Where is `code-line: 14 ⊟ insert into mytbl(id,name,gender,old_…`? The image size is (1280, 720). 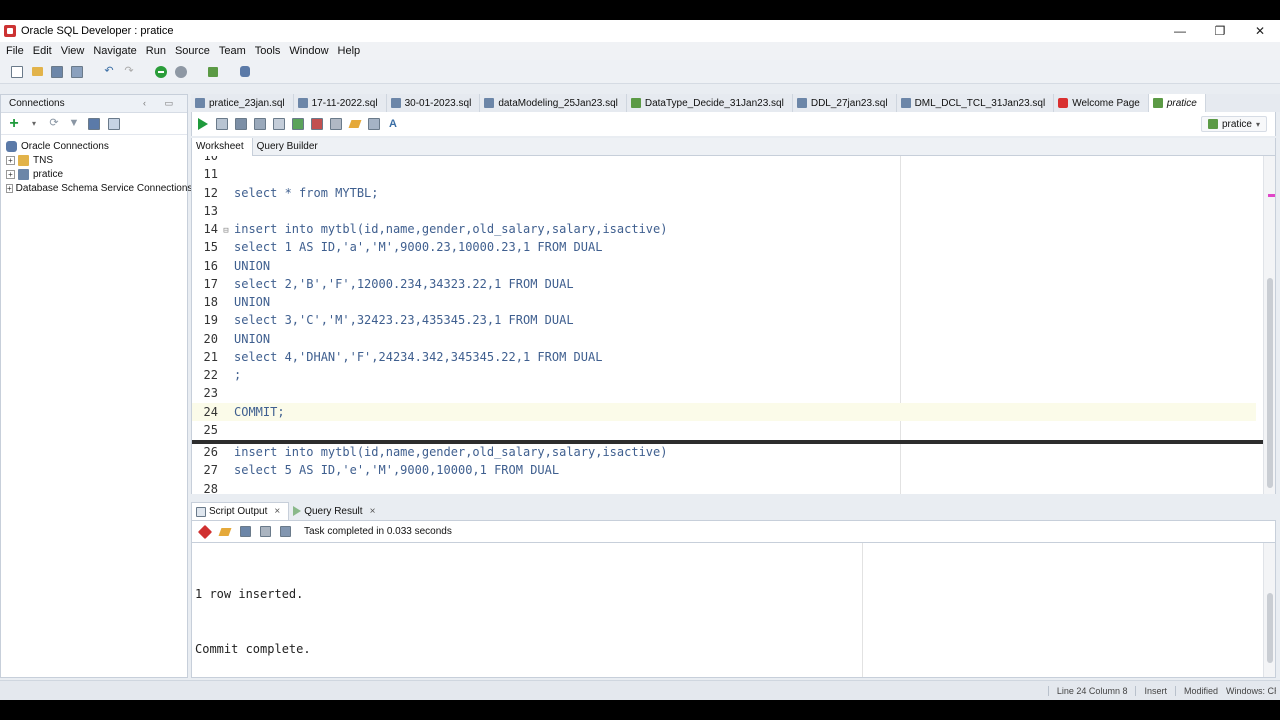 code-line: 14 ⊟ insert into mytbl(id,name,gender,old_… is located at coordinates (724, 229).